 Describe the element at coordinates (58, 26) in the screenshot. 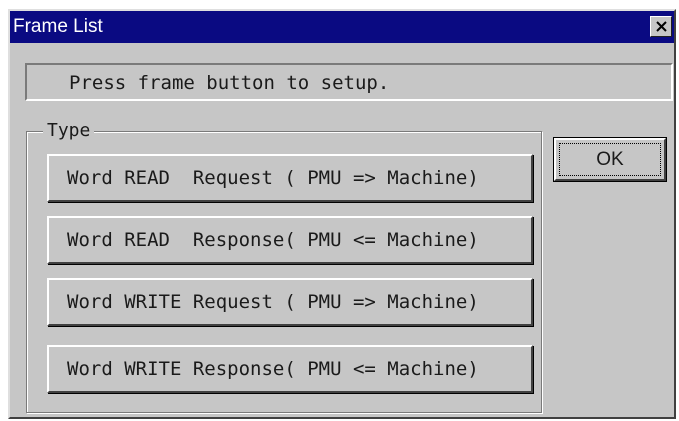

I see `window-title: Frame List` at that location.